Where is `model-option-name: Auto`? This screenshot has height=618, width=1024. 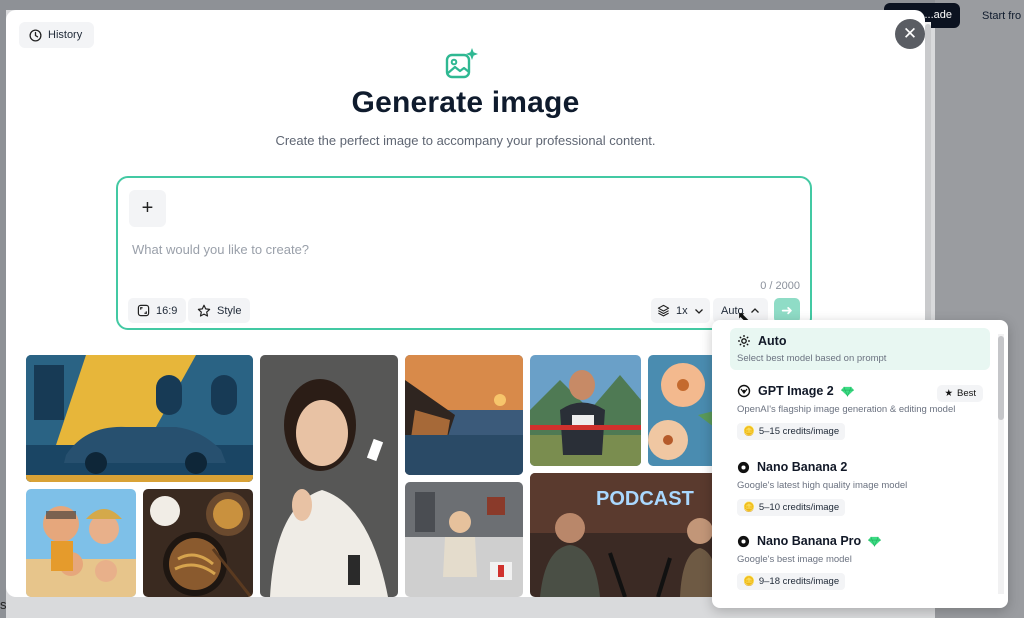
model-option-name: Auto is located at coordinates (772, 341).